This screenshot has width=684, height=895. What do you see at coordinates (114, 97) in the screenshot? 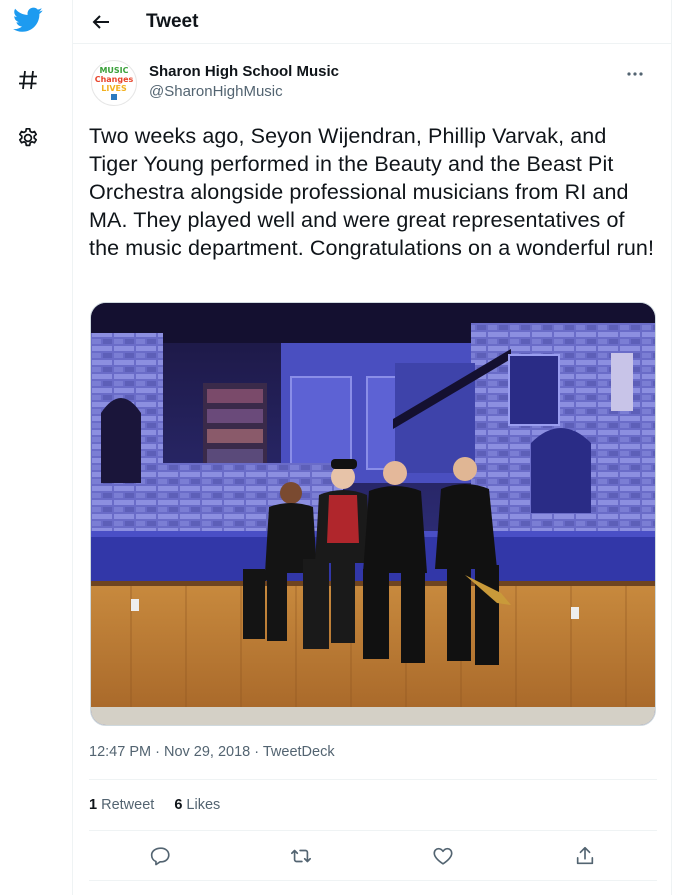
I see `avatar-logo-mark` at bounding box center [114, 97].